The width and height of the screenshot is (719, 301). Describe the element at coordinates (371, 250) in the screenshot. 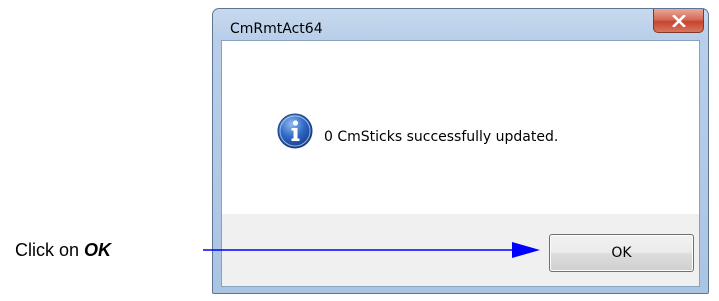

I see `arrow-icon` at that location.